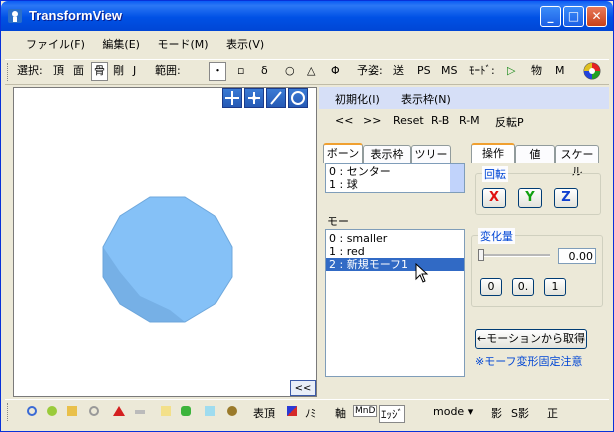 Image resolution: width=614 pixels, height=432 pixels. Describe the element at coordinates (395, 171) in the screenshot. I see `list-item: 0 : センター` at that location.